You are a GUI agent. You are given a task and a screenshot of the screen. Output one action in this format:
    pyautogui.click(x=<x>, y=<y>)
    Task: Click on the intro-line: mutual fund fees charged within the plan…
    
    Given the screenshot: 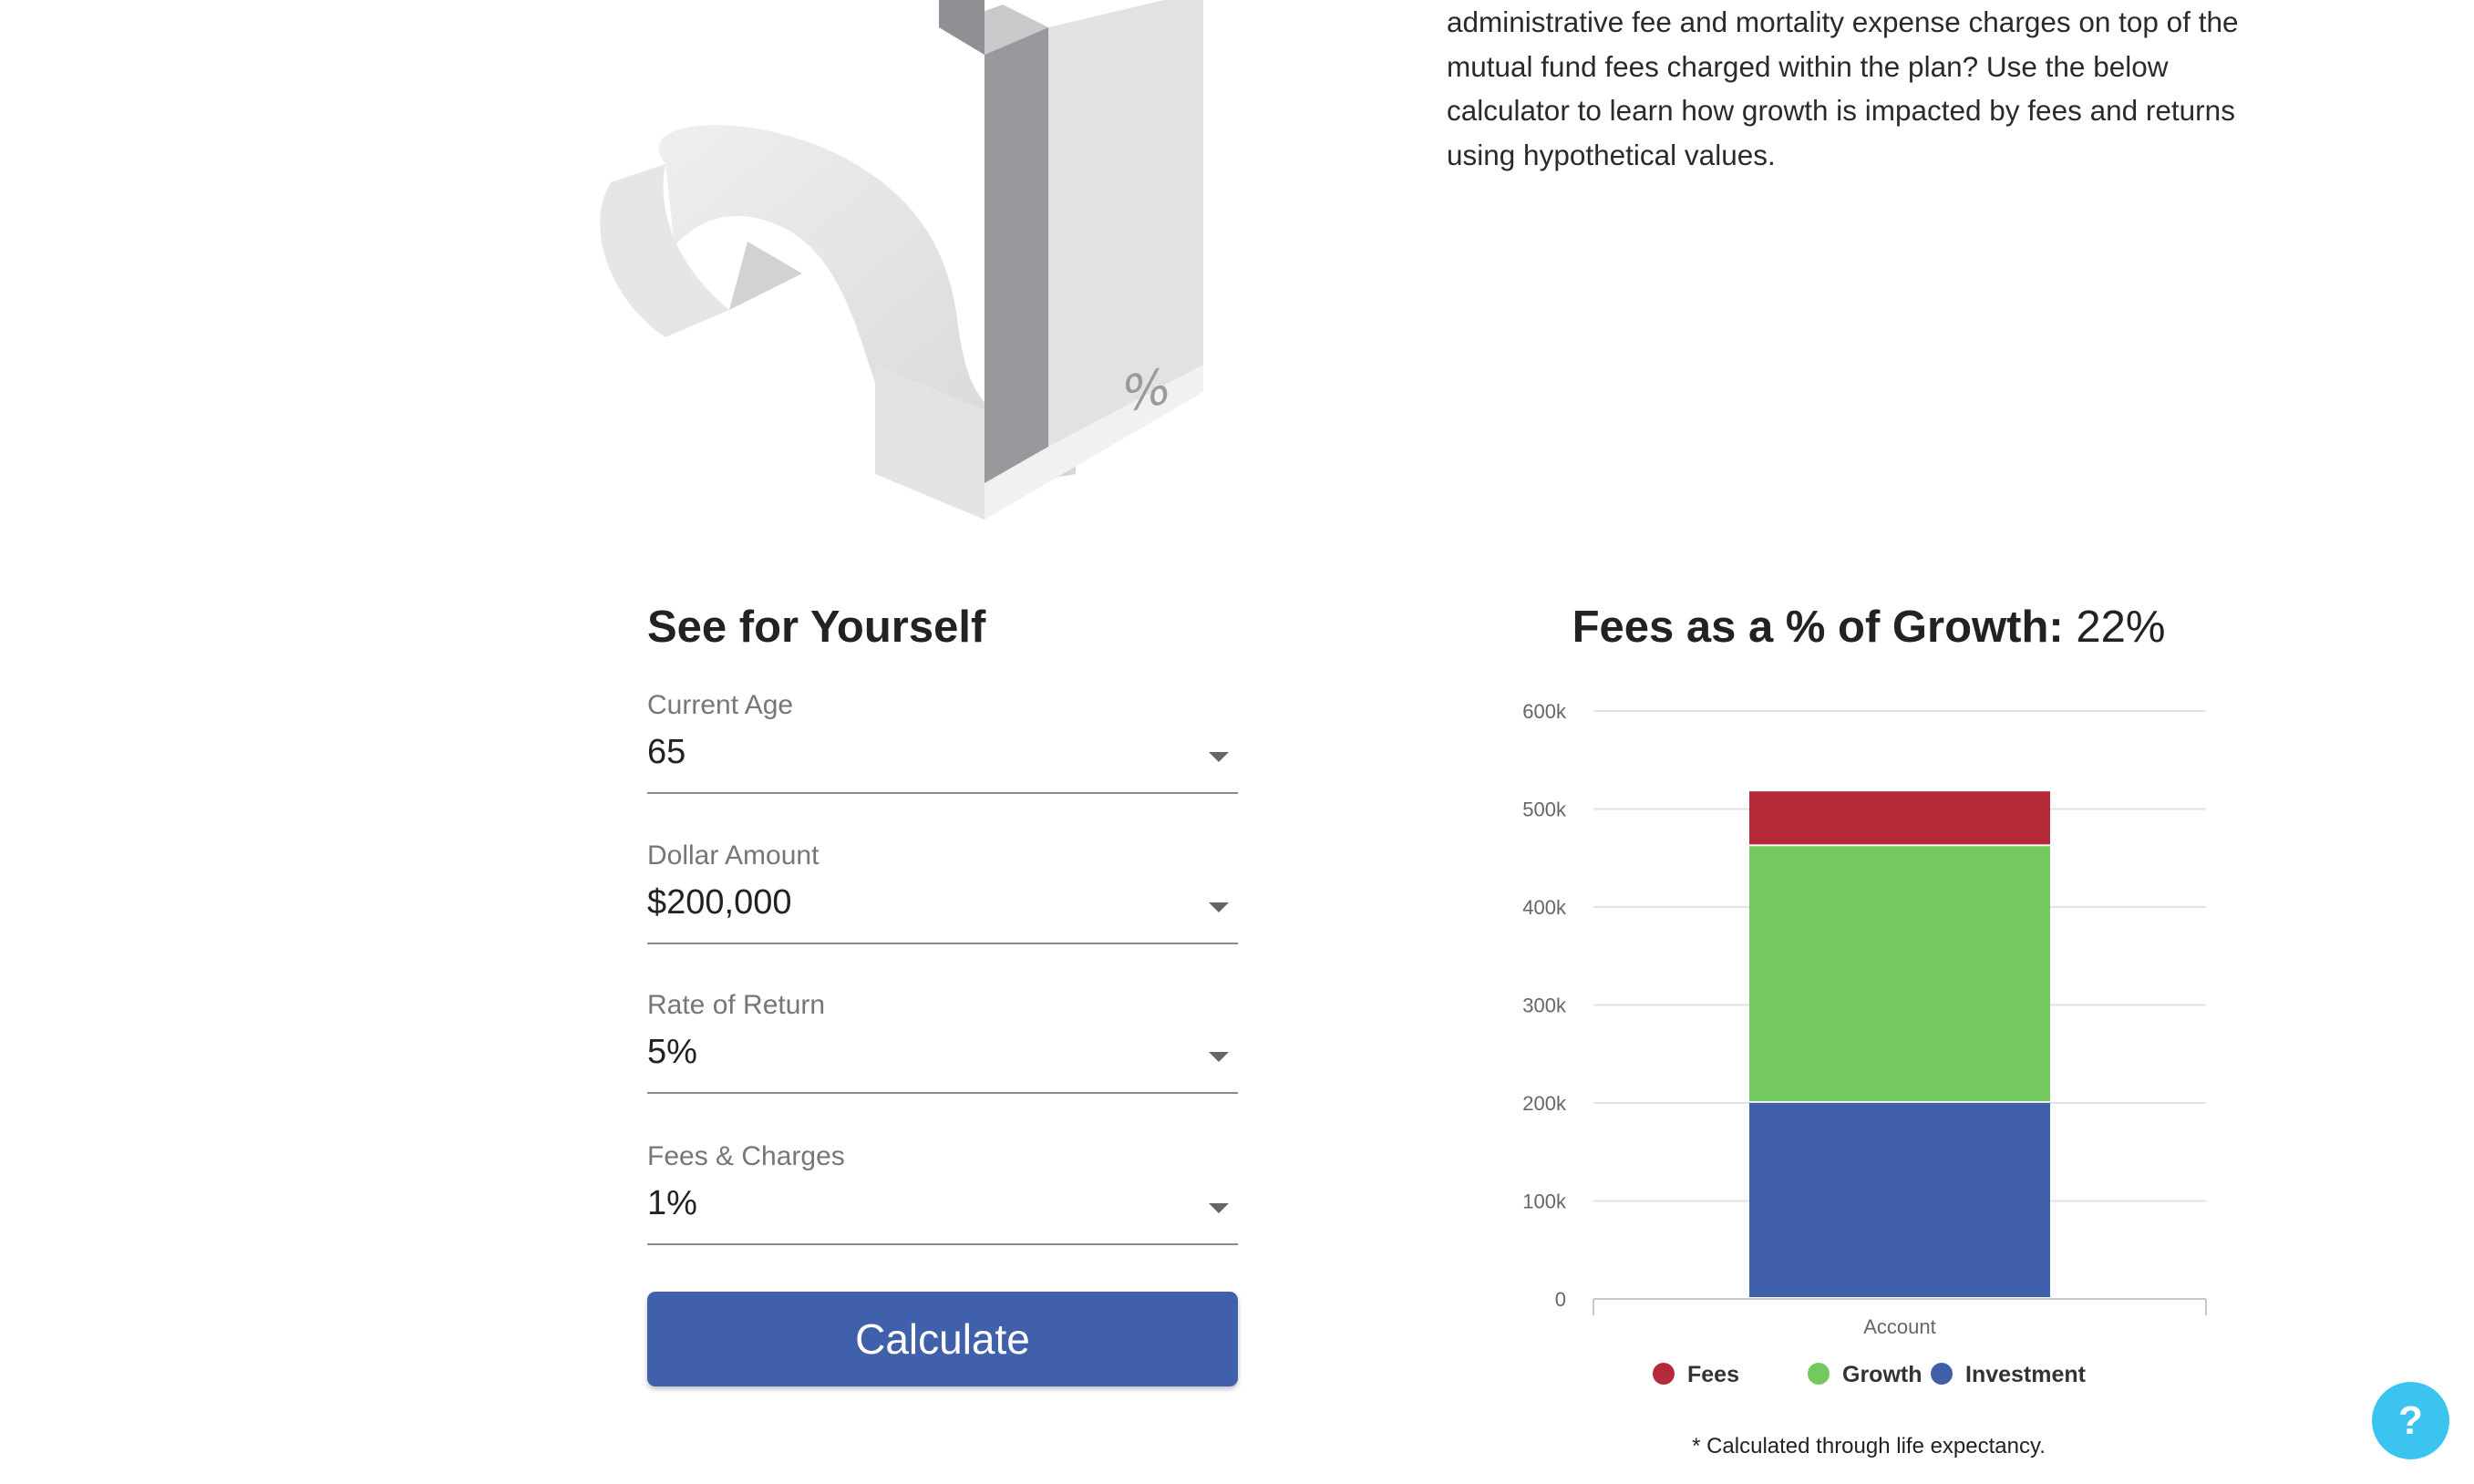 What is the action you would take?
    pyautogui.click(x=1808, y=66)
    